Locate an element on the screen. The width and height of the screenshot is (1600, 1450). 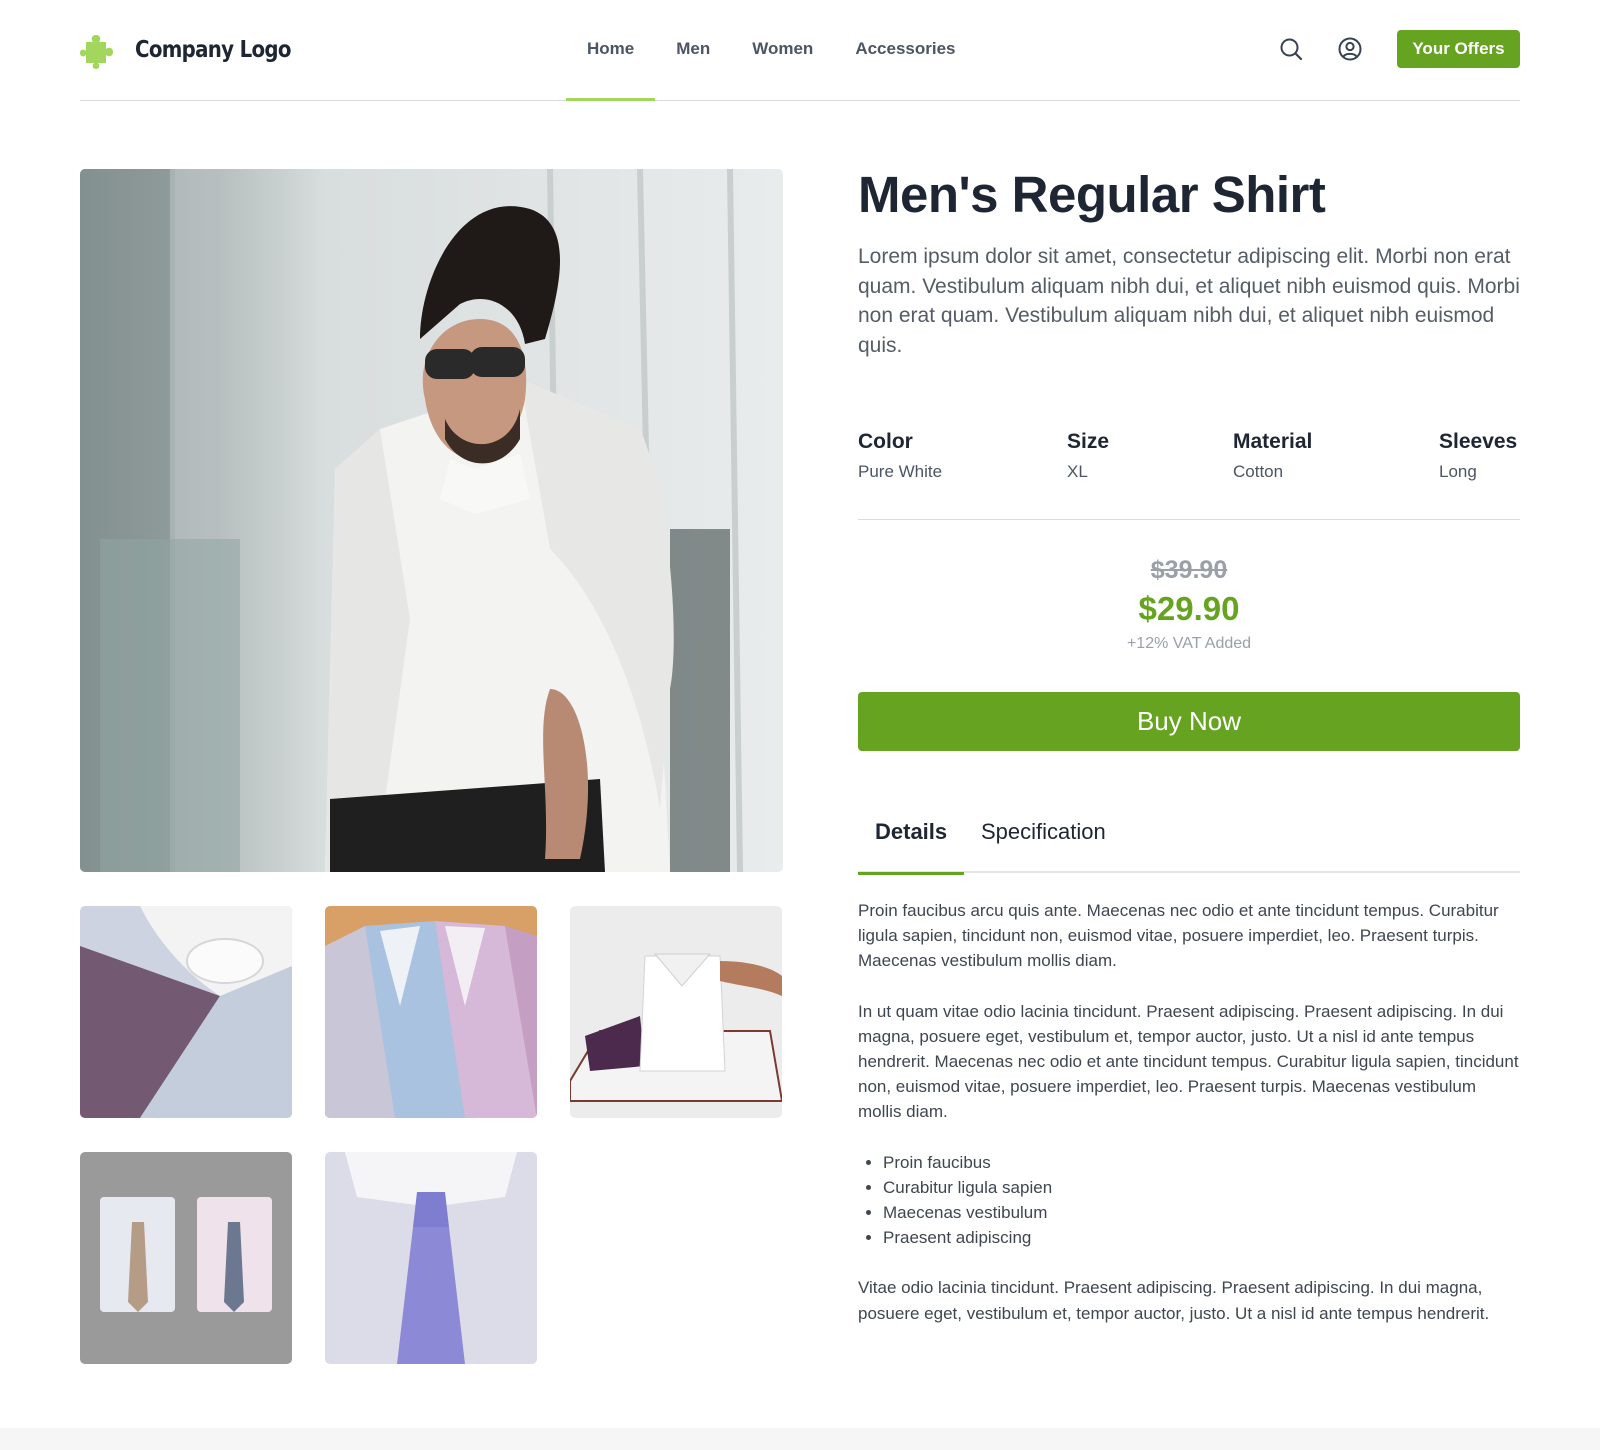
user-circle-icon is located at coordinates (1350, 49).